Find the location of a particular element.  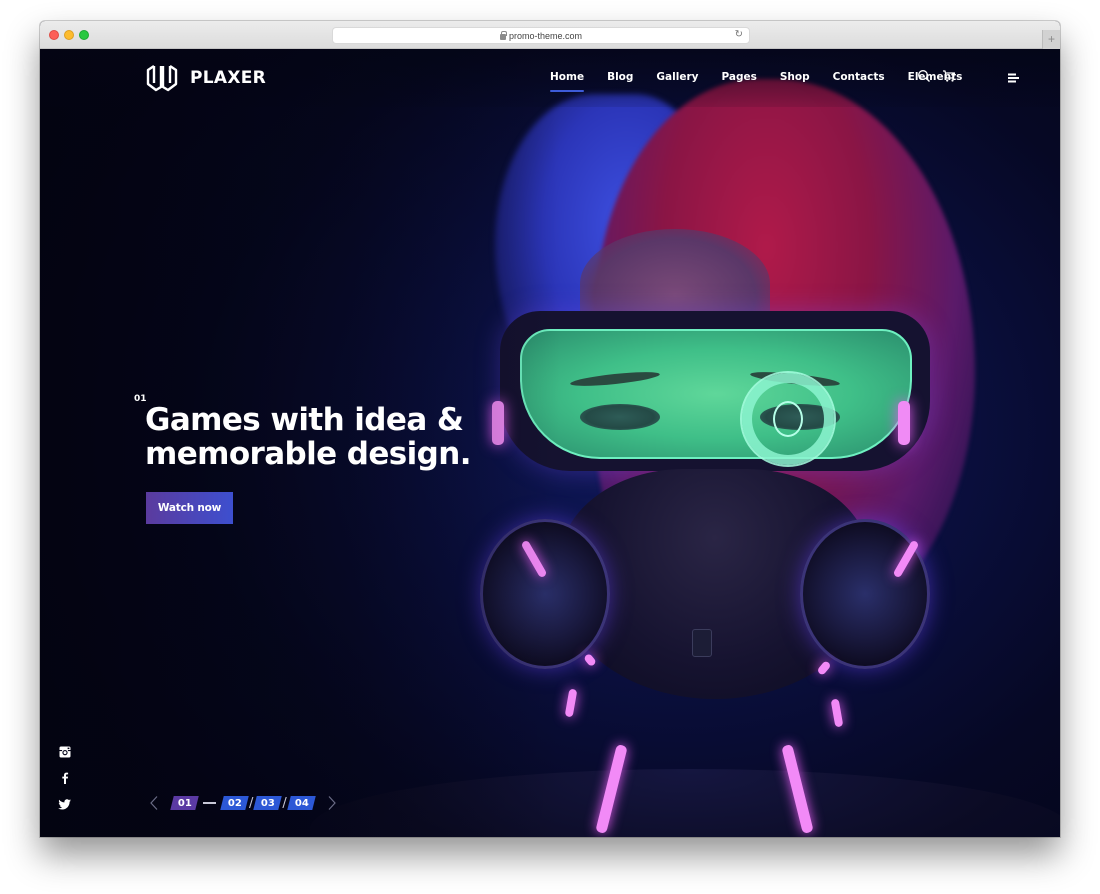

pager-item-02: 02 is located at coordinates (234, 803).